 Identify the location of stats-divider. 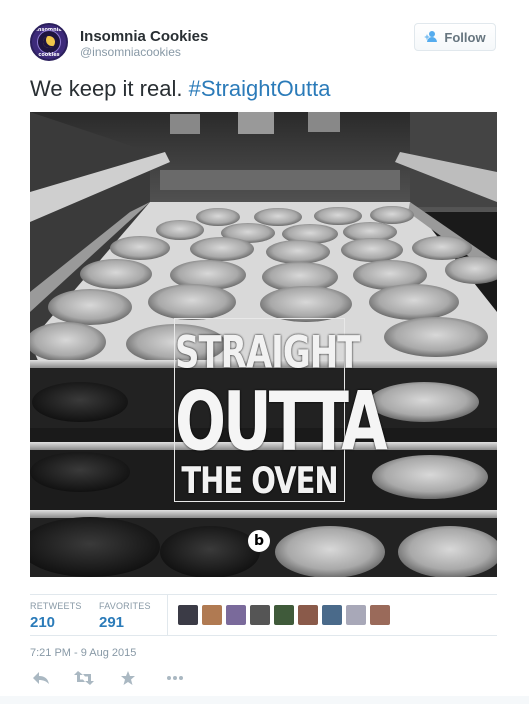
(167, 615).